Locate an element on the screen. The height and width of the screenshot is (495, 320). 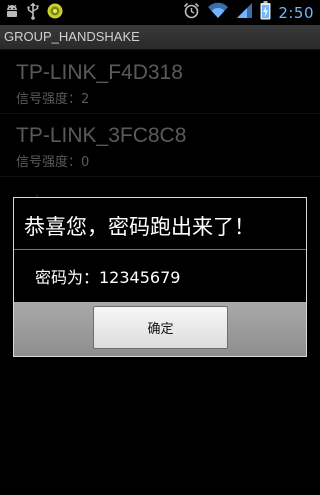
dialog-button-bar: 确定 is located at coordinates (160, 329).